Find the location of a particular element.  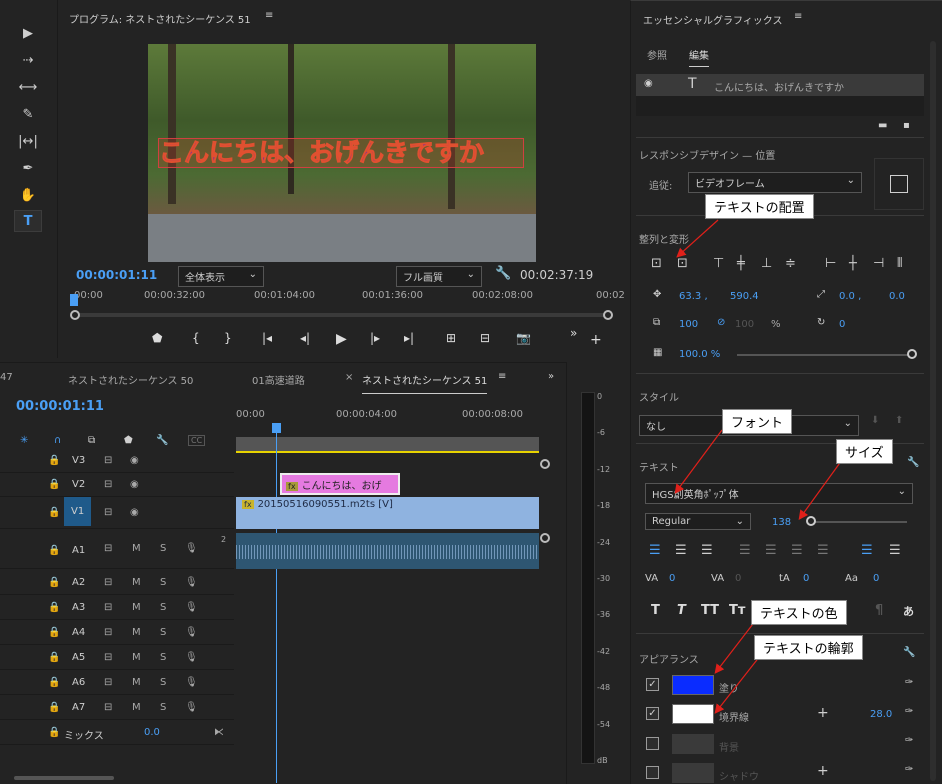

callout-font: フォント is located at coordinates (757, 421).